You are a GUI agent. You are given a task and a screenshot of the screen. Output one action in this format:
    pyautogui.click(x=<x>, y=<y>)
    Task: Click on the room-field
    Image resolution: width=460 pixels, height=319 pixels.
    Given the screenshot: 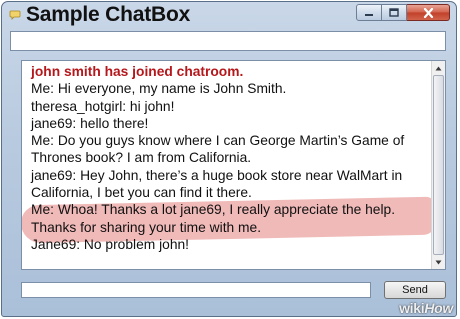 What is the action you would take?
    pyautogui.click(x=228, y=41)
    